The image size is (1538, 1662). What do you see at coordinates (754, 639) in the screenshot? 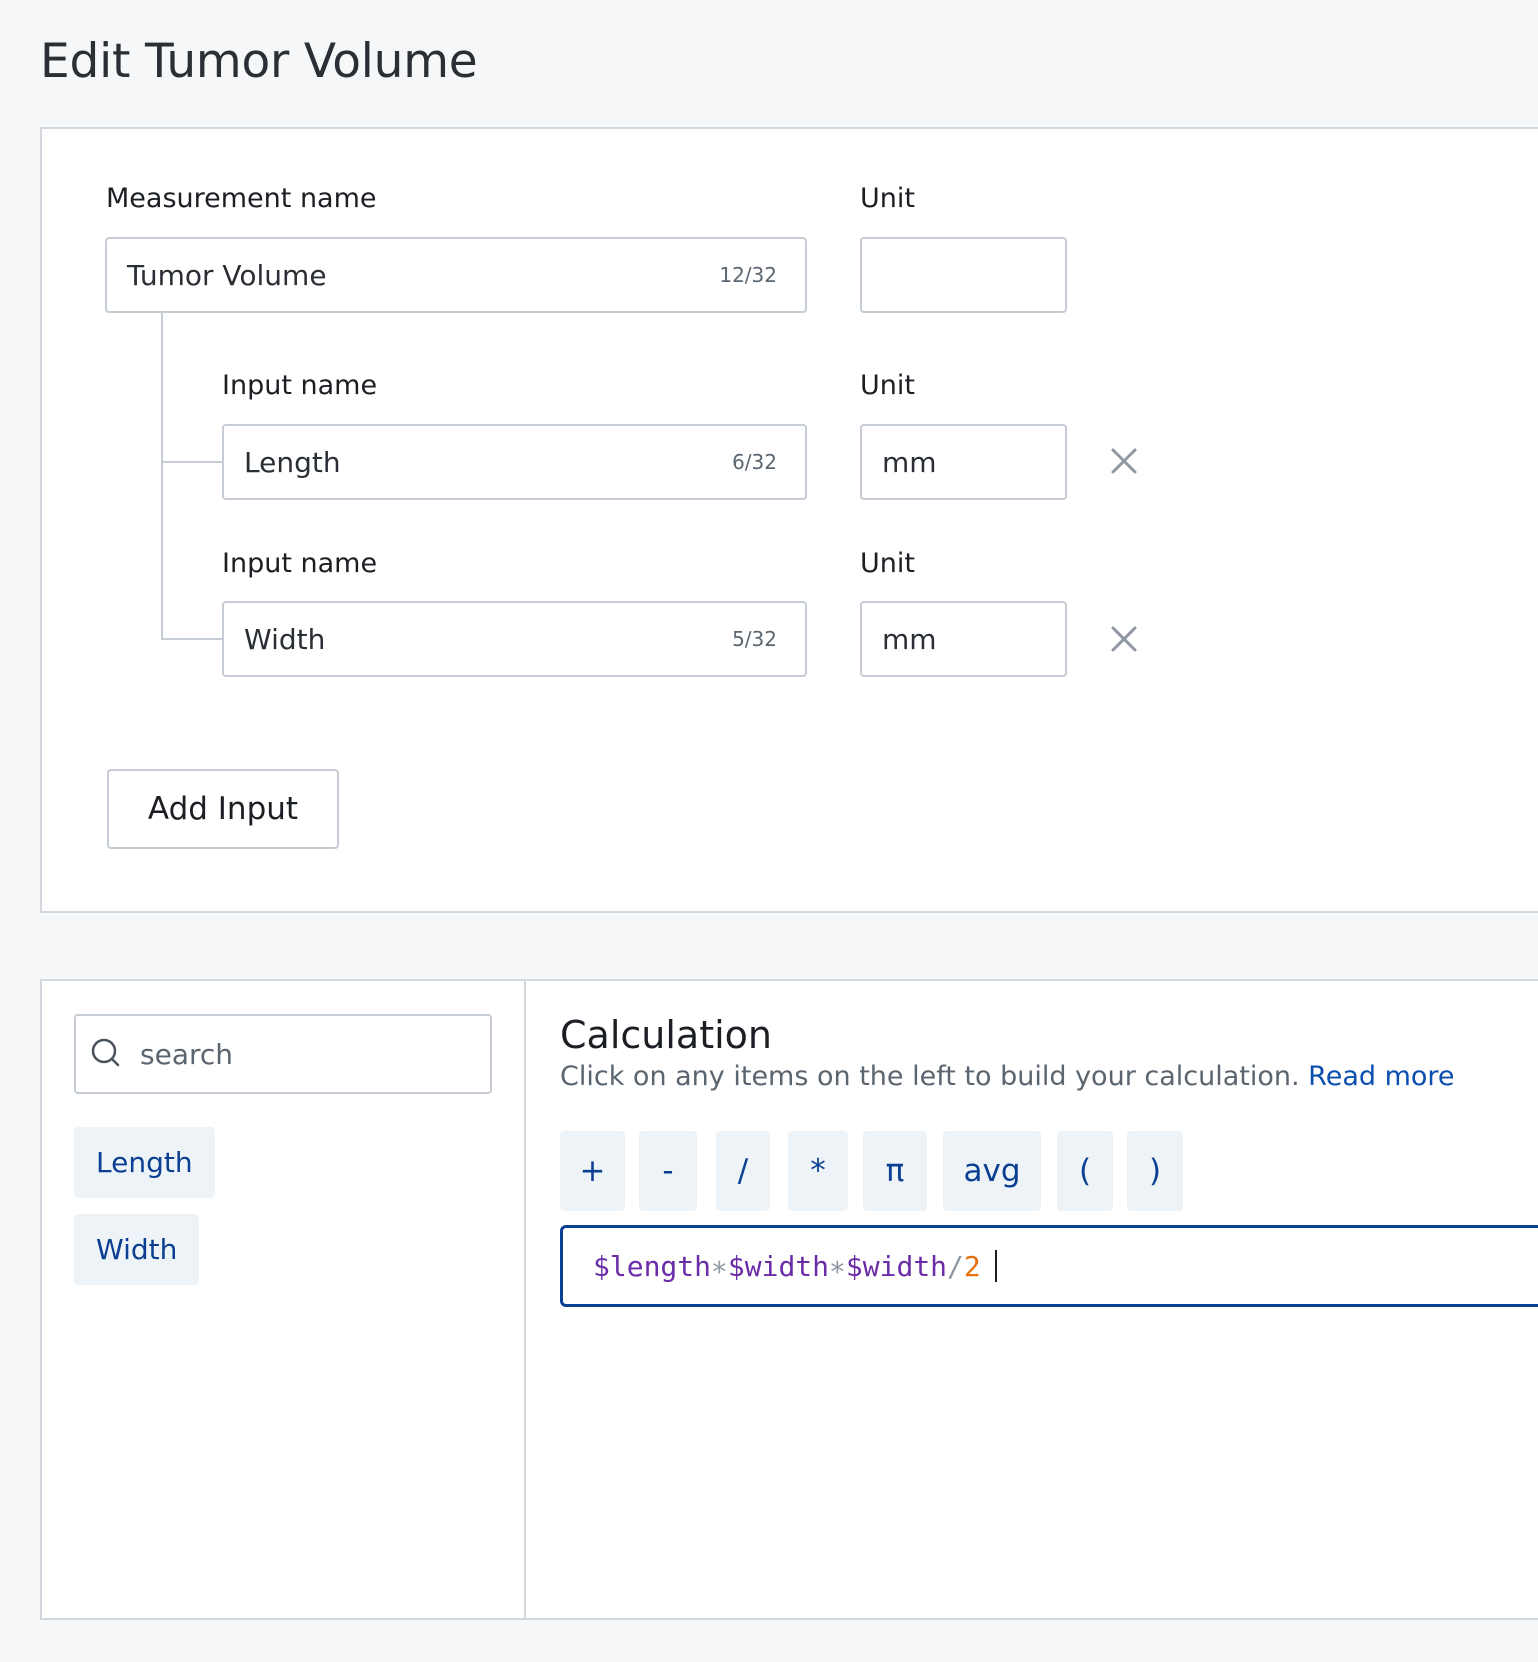
I see `input-name-counter: 5/32` at bounding box center [754, 639].